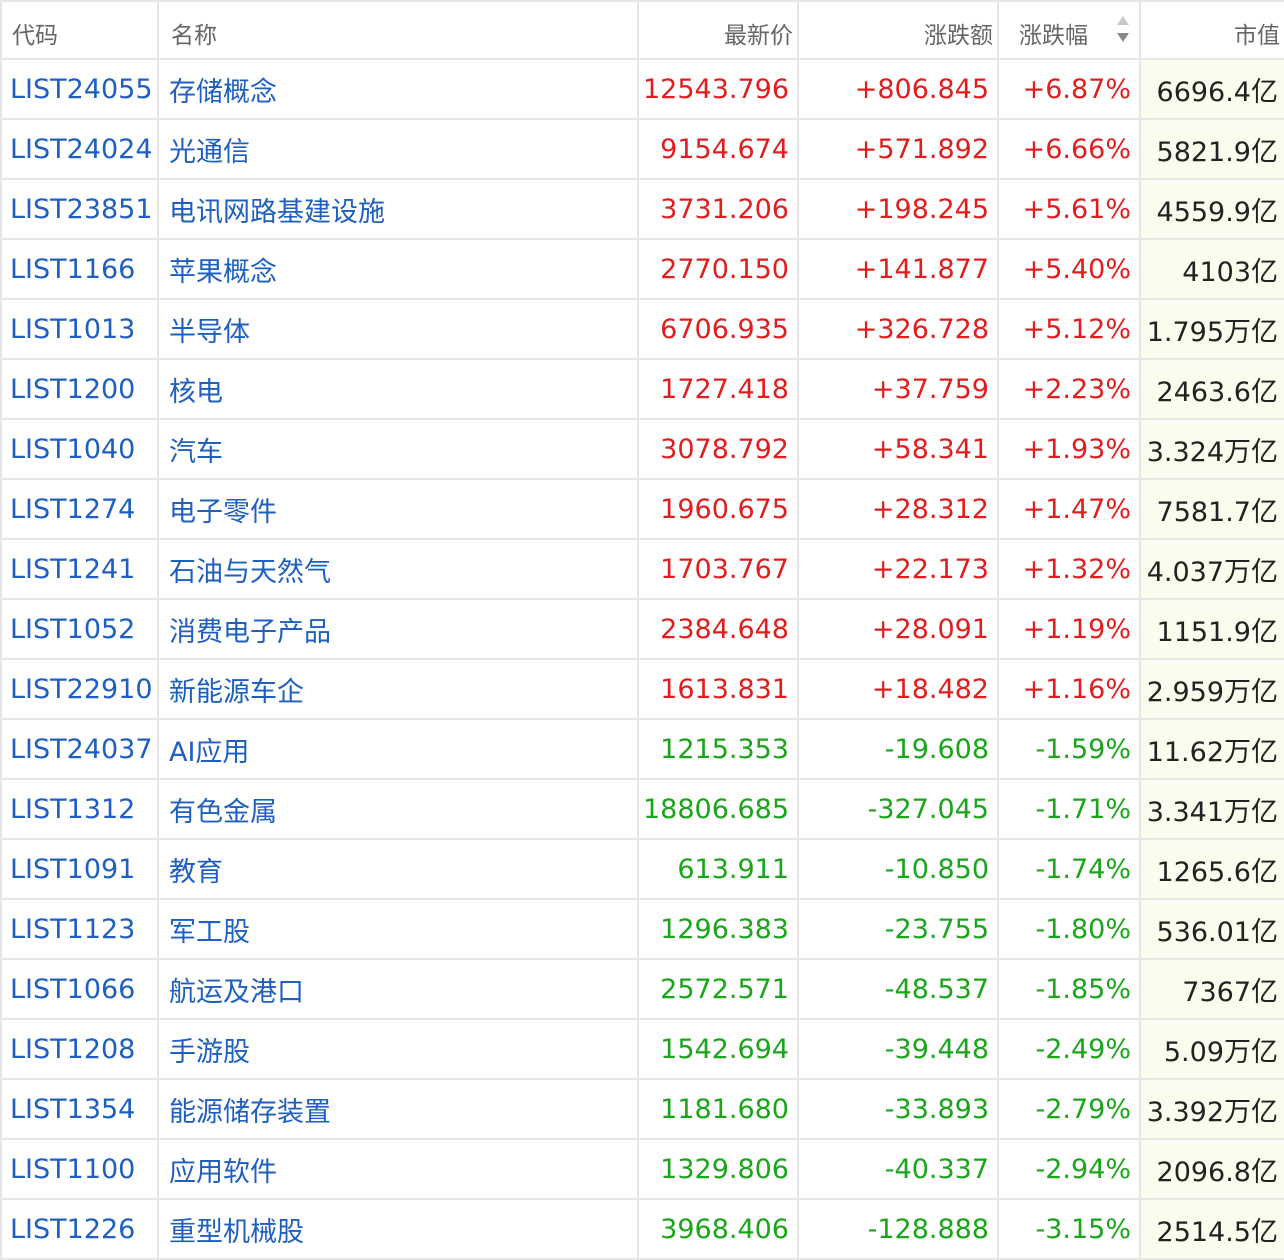 The width and height of the screenshot is (1284, 1260). Describe the element at coordinates (898, 269) in the screenshot. I see `row-change: +141.877` at that location.